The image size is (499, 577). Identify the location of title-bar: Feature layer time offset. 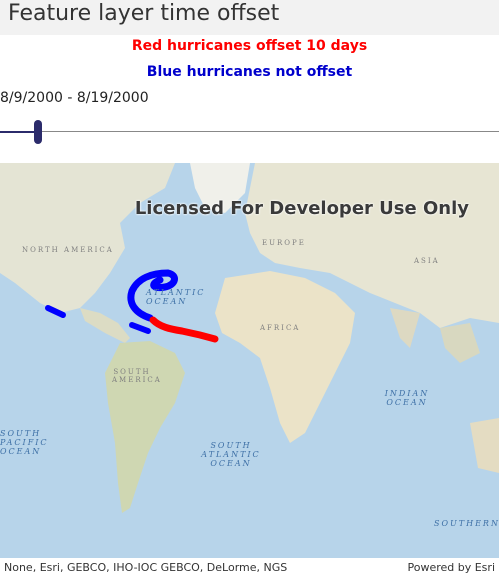
(249, 17).